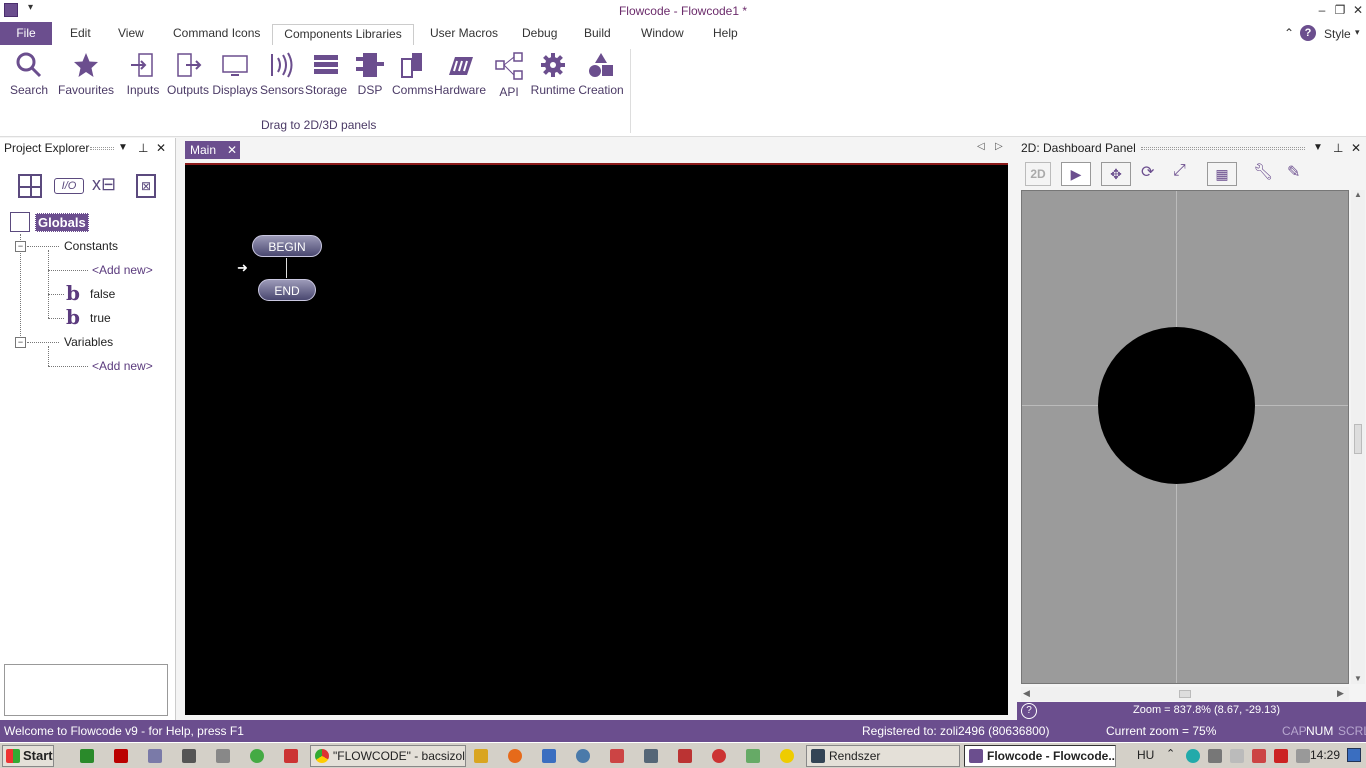  I want to click on style-menu: Style, so click(1337, 34).